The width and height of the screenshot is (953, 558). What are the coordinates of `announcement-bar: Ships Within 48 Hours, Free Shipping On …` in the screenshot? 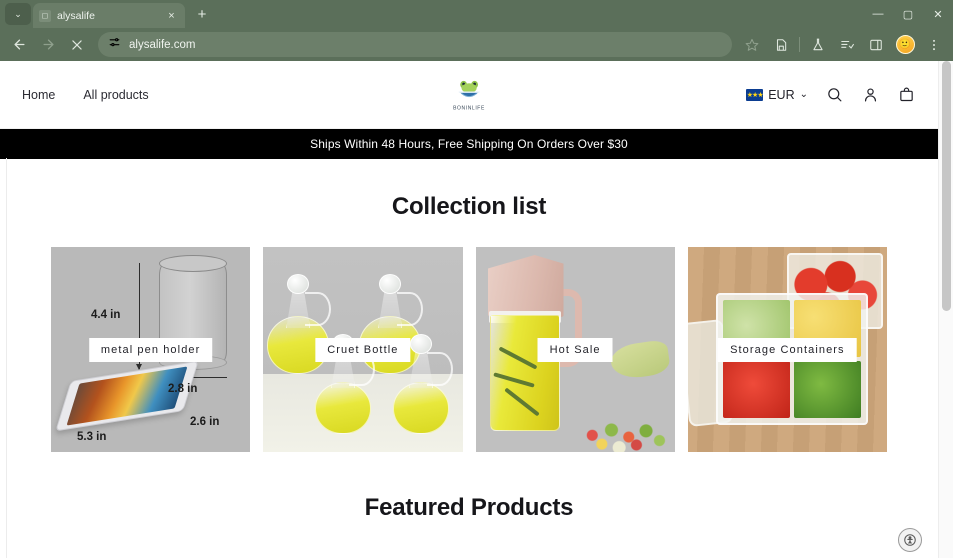 It's located at (469, 144).